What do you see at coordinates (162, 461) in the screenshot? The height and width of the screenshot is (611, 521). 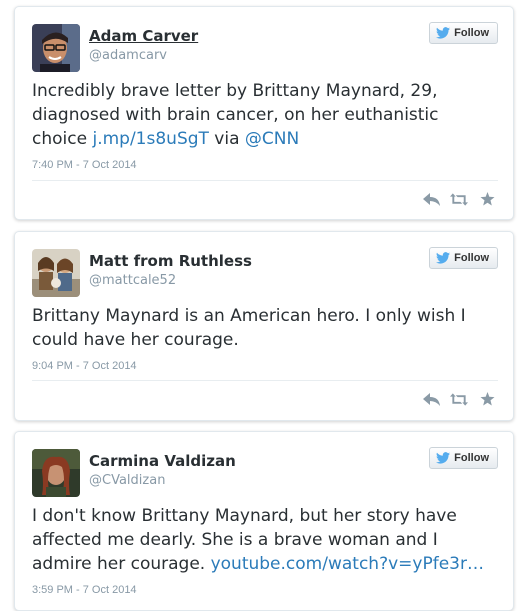 I see `author-name: Carmina Valdizan` at bounding box center [162, 461].